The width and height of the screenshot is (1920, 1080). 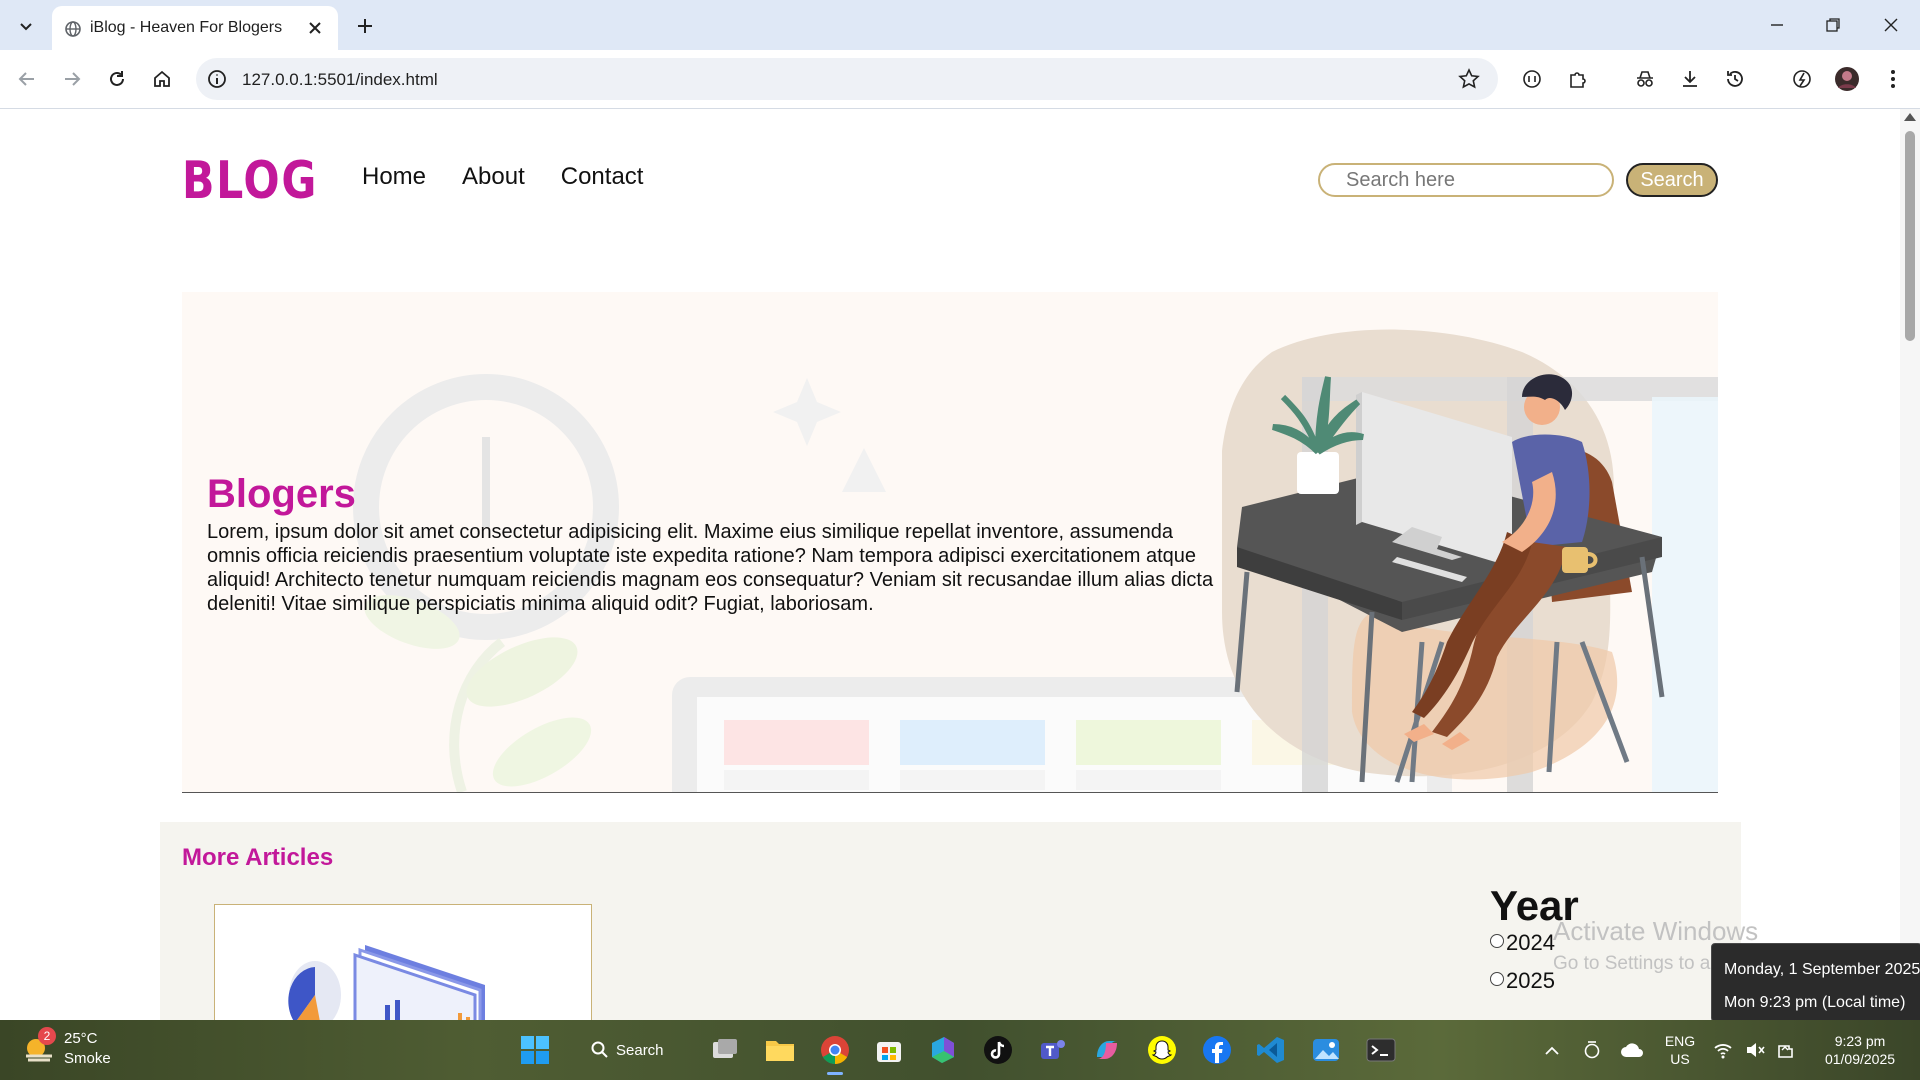 I want to click on history-button, so click(x=1735, y=79).